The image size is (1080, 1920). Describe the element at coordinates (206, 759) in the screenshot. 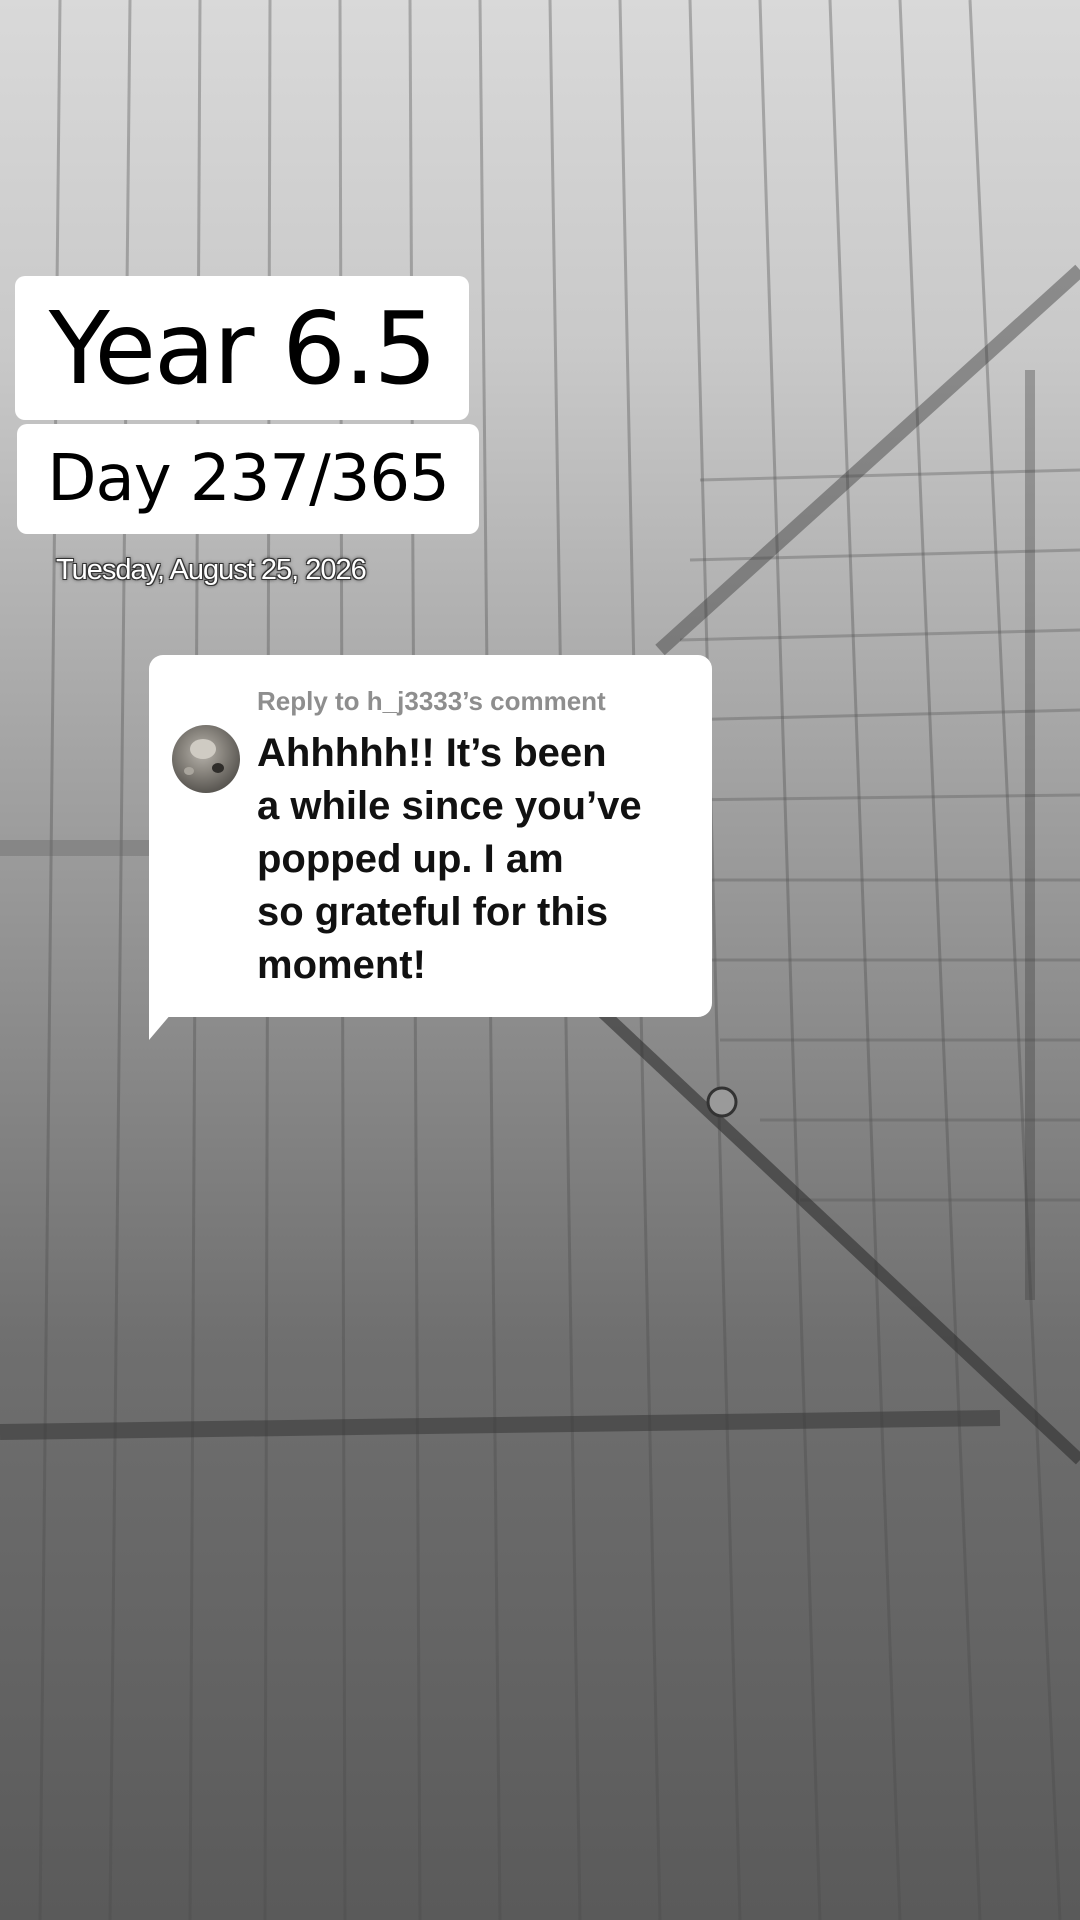

I see `commenter-avatar` at that location.